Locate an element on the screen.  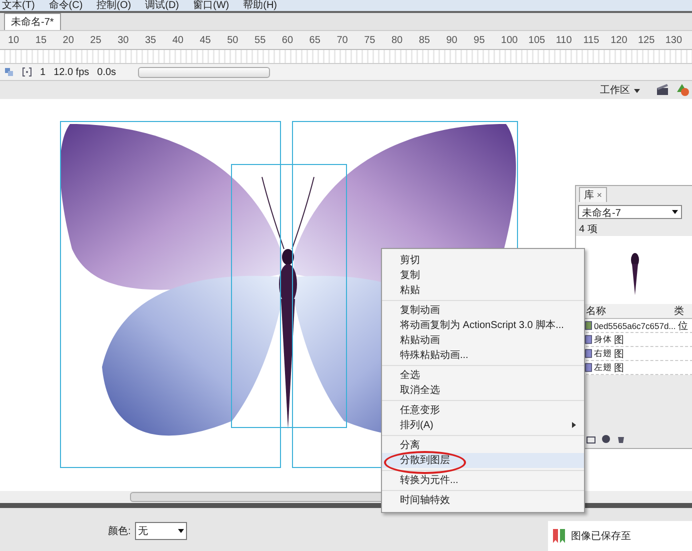
frame-number: 45 is located at coordinates (206, 40).